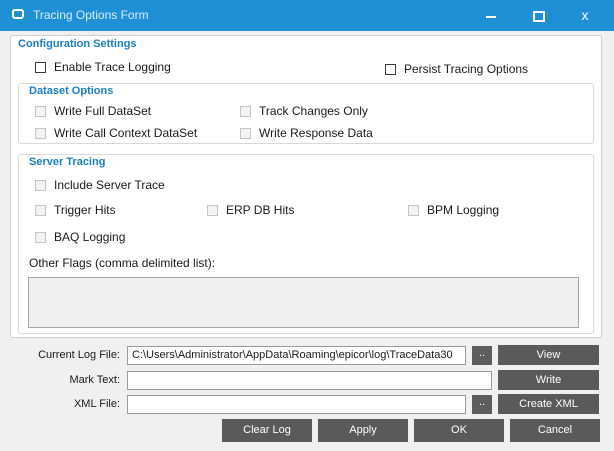 This screenshot has height=451, width=614. I want to click on ok-button: OK, so click(459, 430).